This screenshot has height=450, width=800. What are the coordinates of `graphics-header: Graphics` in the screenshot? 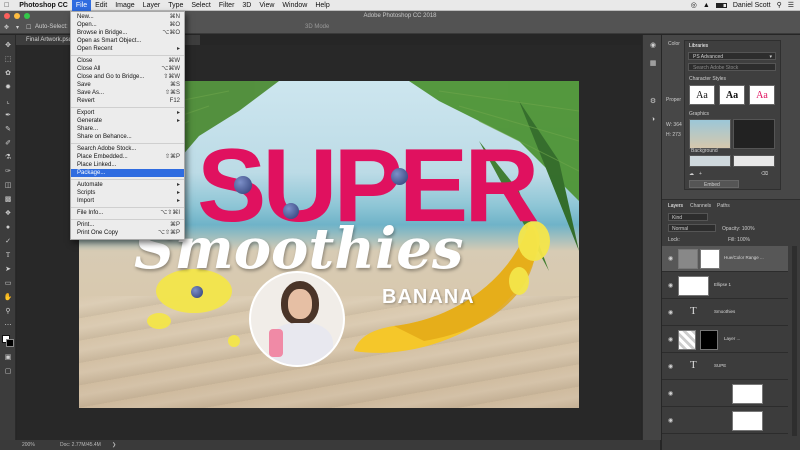 It's located at (699, 114).